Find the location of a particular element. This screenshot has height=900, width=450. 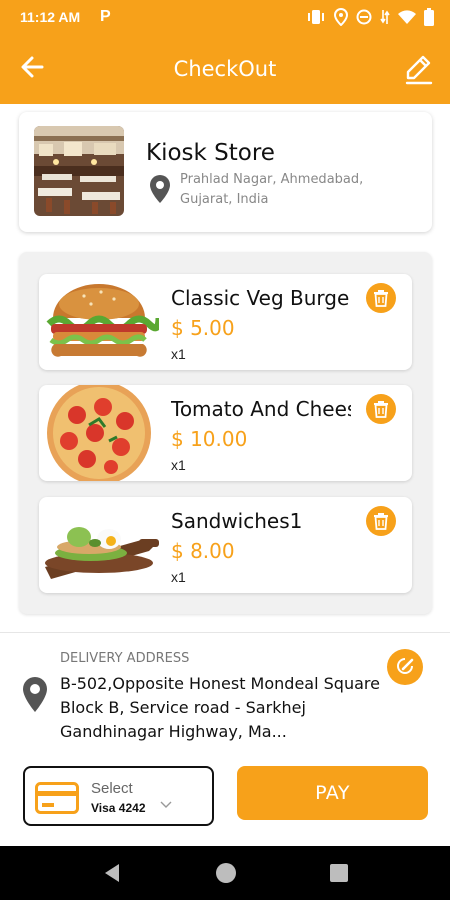

nav-home-icon is located at coordinates (226, 873).